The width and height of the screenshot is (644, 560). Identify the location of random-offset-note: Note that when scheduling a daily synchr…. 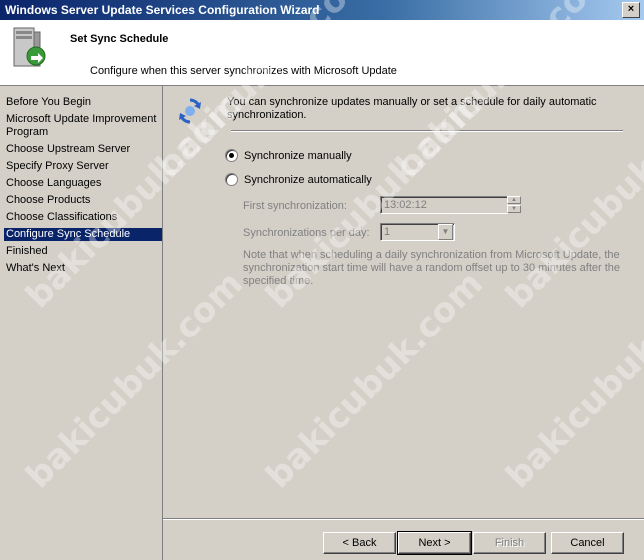
(432, 268).